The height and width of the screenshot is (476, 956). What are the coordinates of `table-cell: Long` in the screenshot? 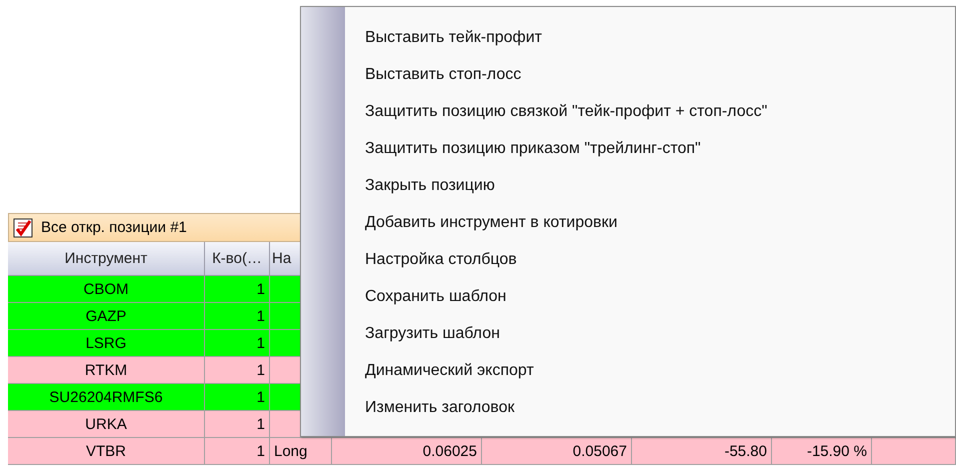 It's located at (301, 451).